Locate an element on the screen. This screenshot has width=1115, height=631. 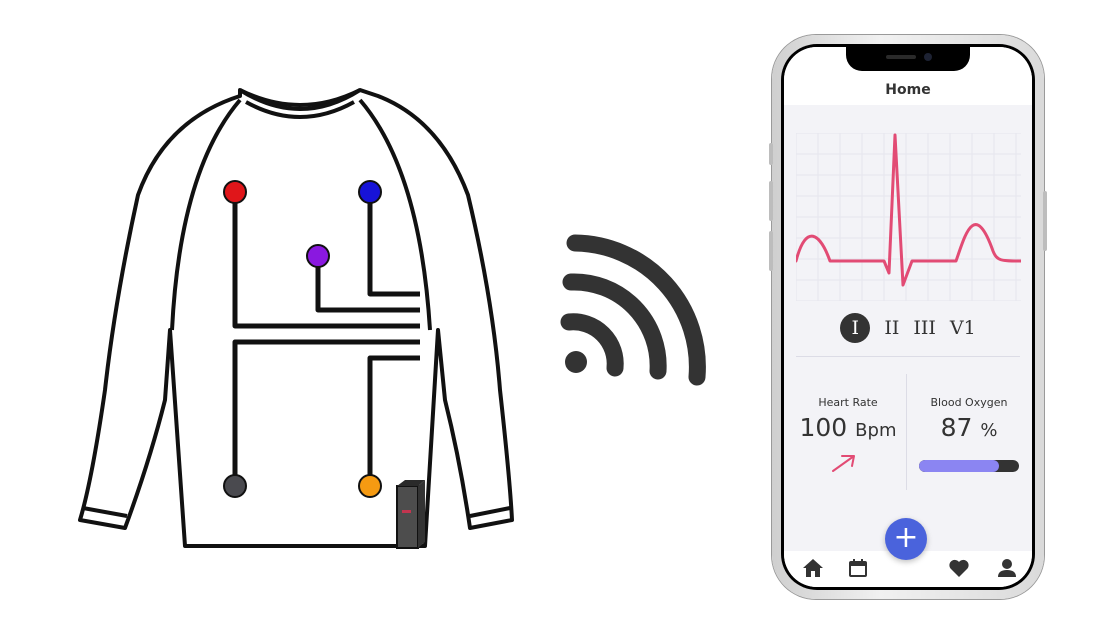
page-title: Home is located at coordinates (908, 90).